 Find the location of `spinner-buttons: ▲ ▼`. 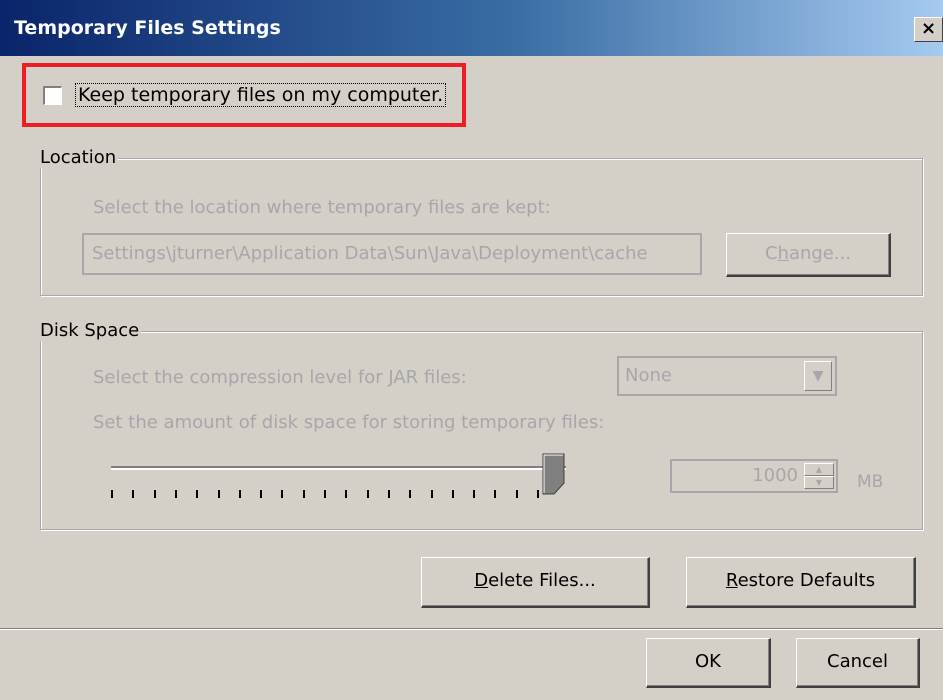

spinner-buttons: ▲ ▼ is located at coordinates (819, 476).